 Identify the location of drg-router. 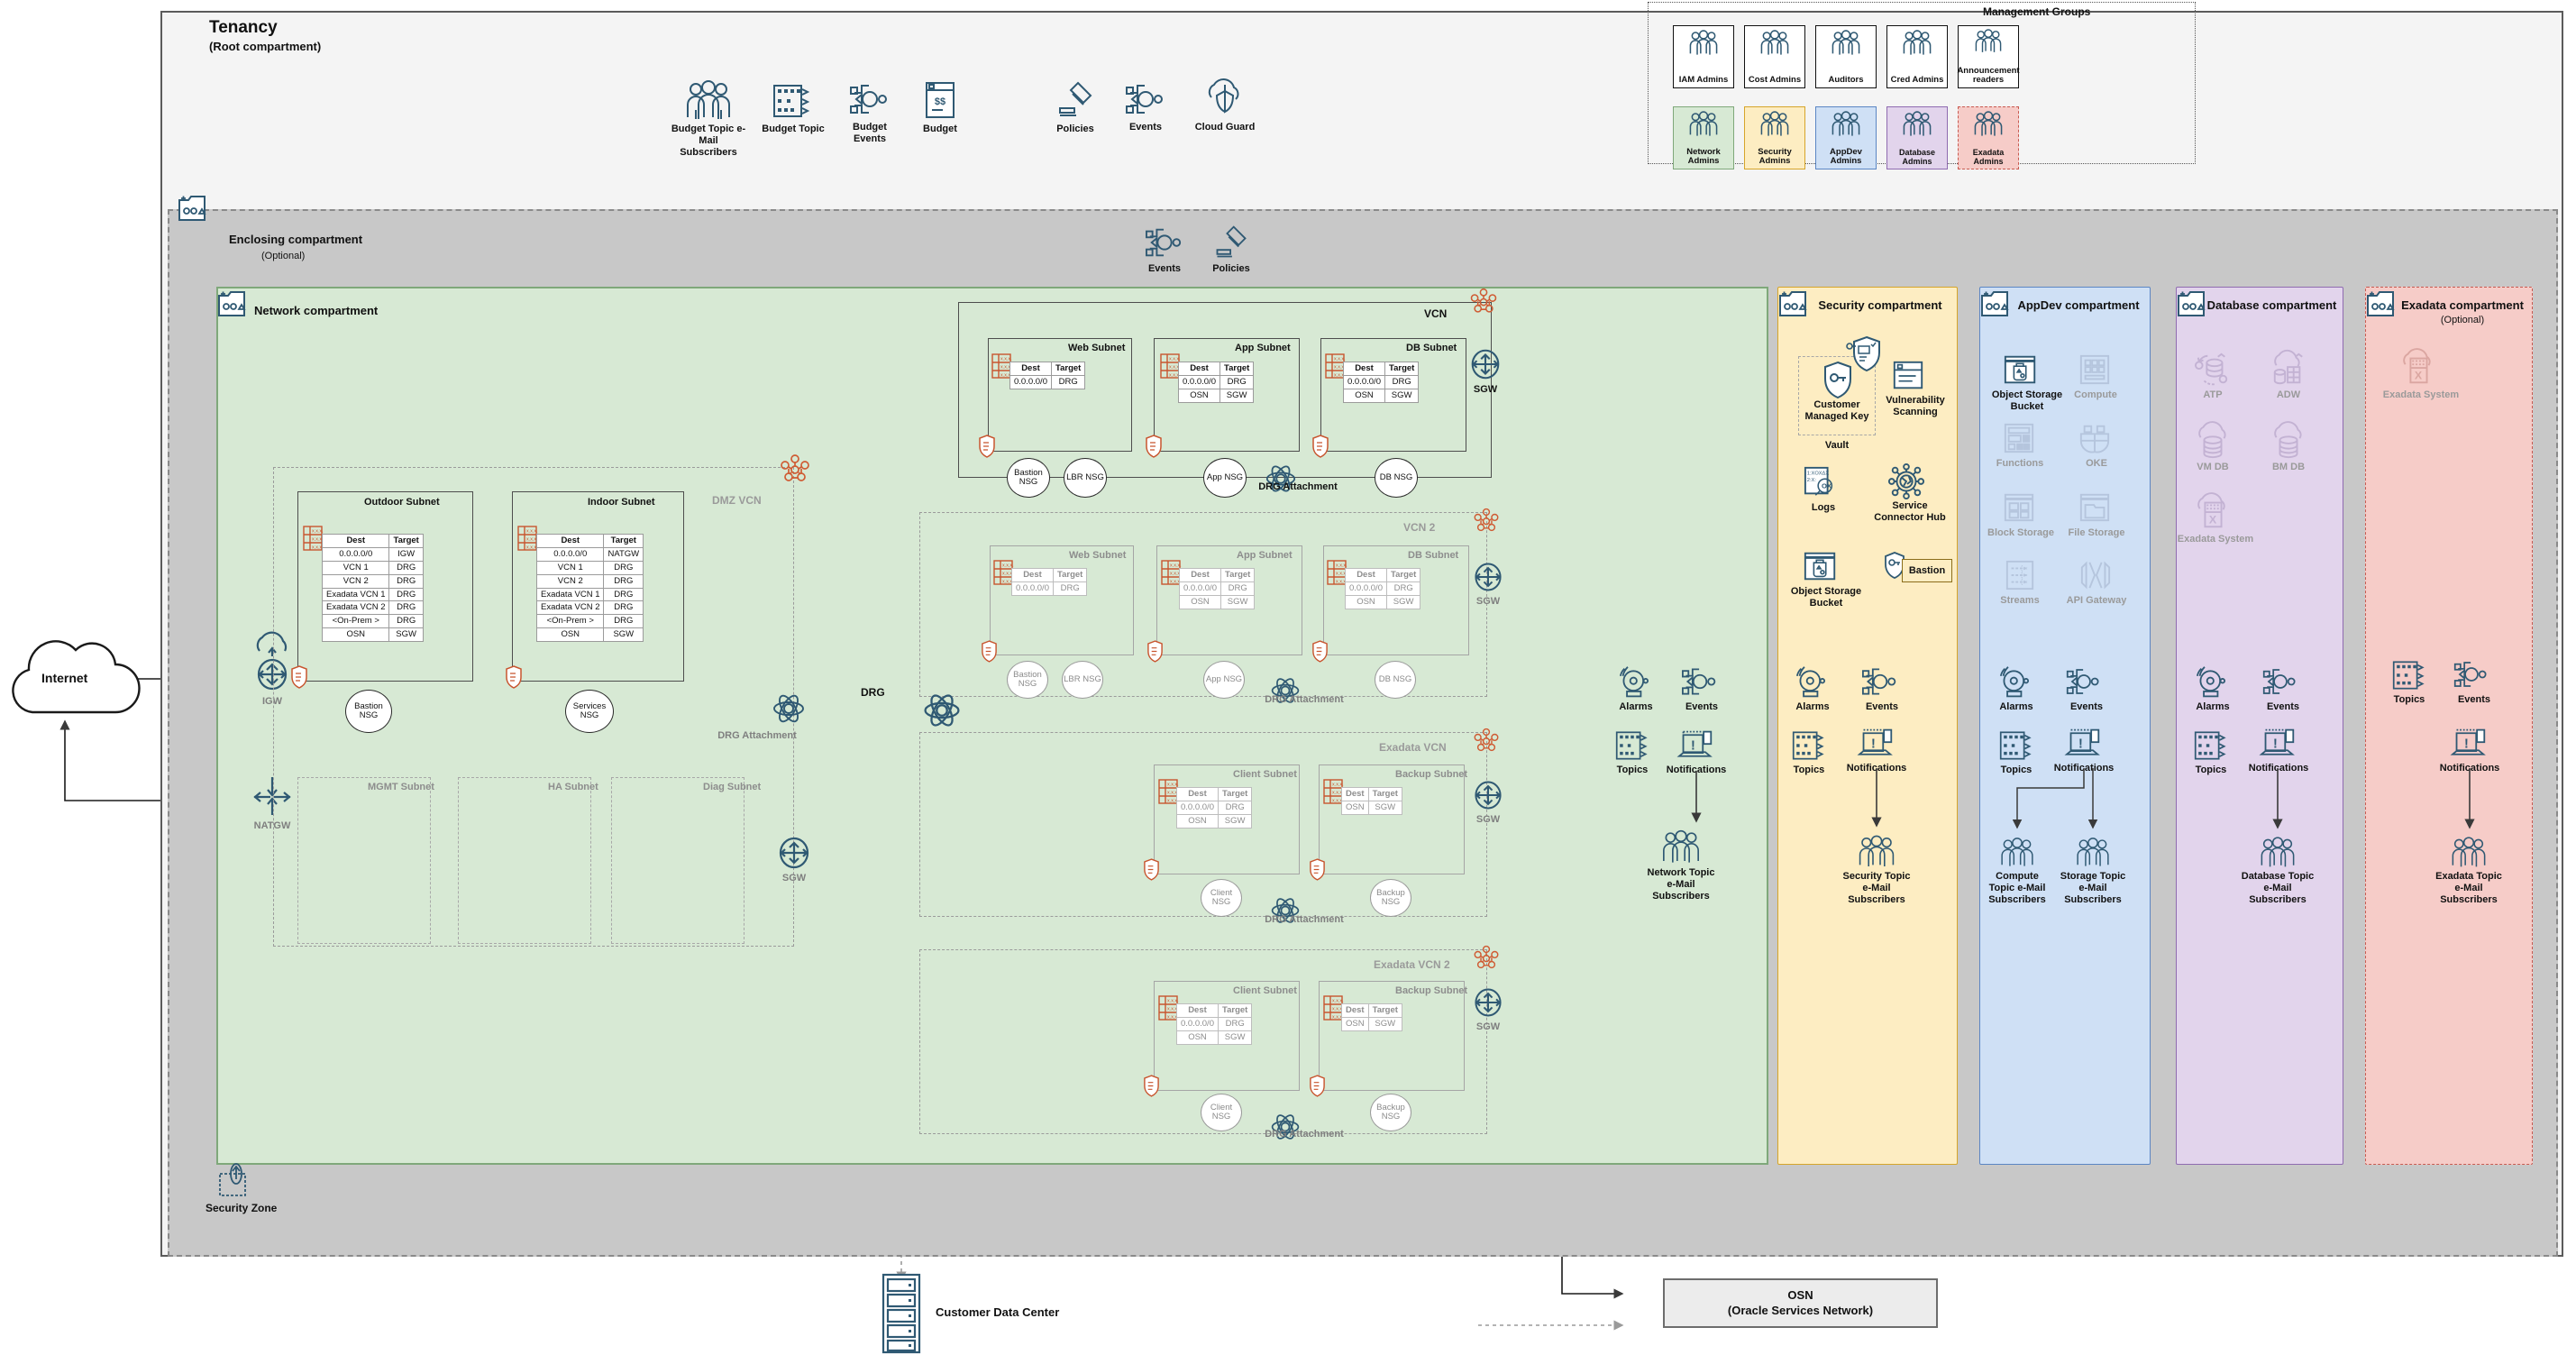
(942, 710).